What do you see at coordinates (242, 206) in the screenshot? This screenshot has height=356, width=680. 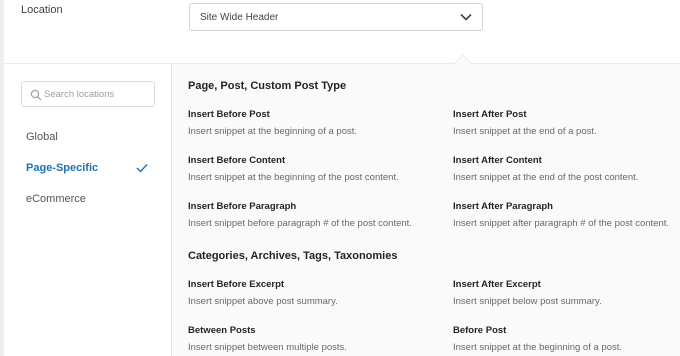 I see `option-insert-before-paragraph: Insert Before Paragraph` at bounding box center [242, 206].